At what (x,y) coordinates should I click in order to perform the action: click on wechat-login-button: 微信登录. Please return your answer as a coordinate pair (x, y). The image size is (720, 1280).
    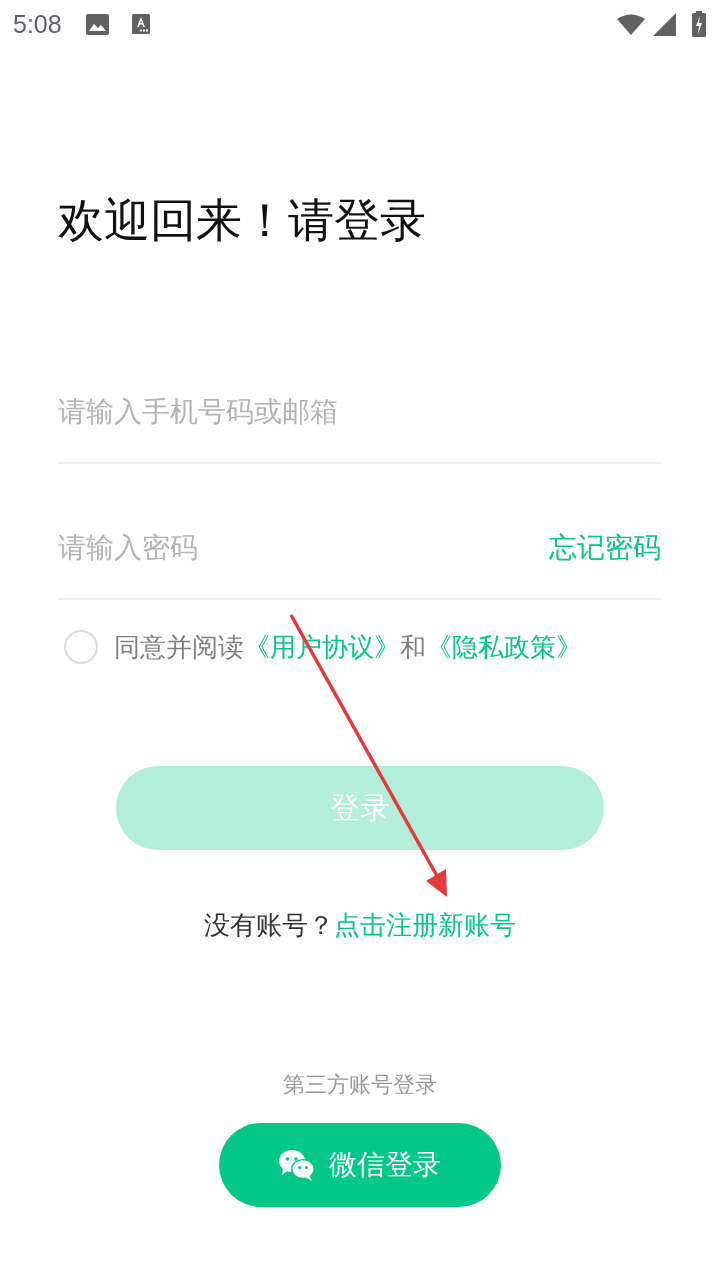
    Looking at the image, I should click on (360, 1165).